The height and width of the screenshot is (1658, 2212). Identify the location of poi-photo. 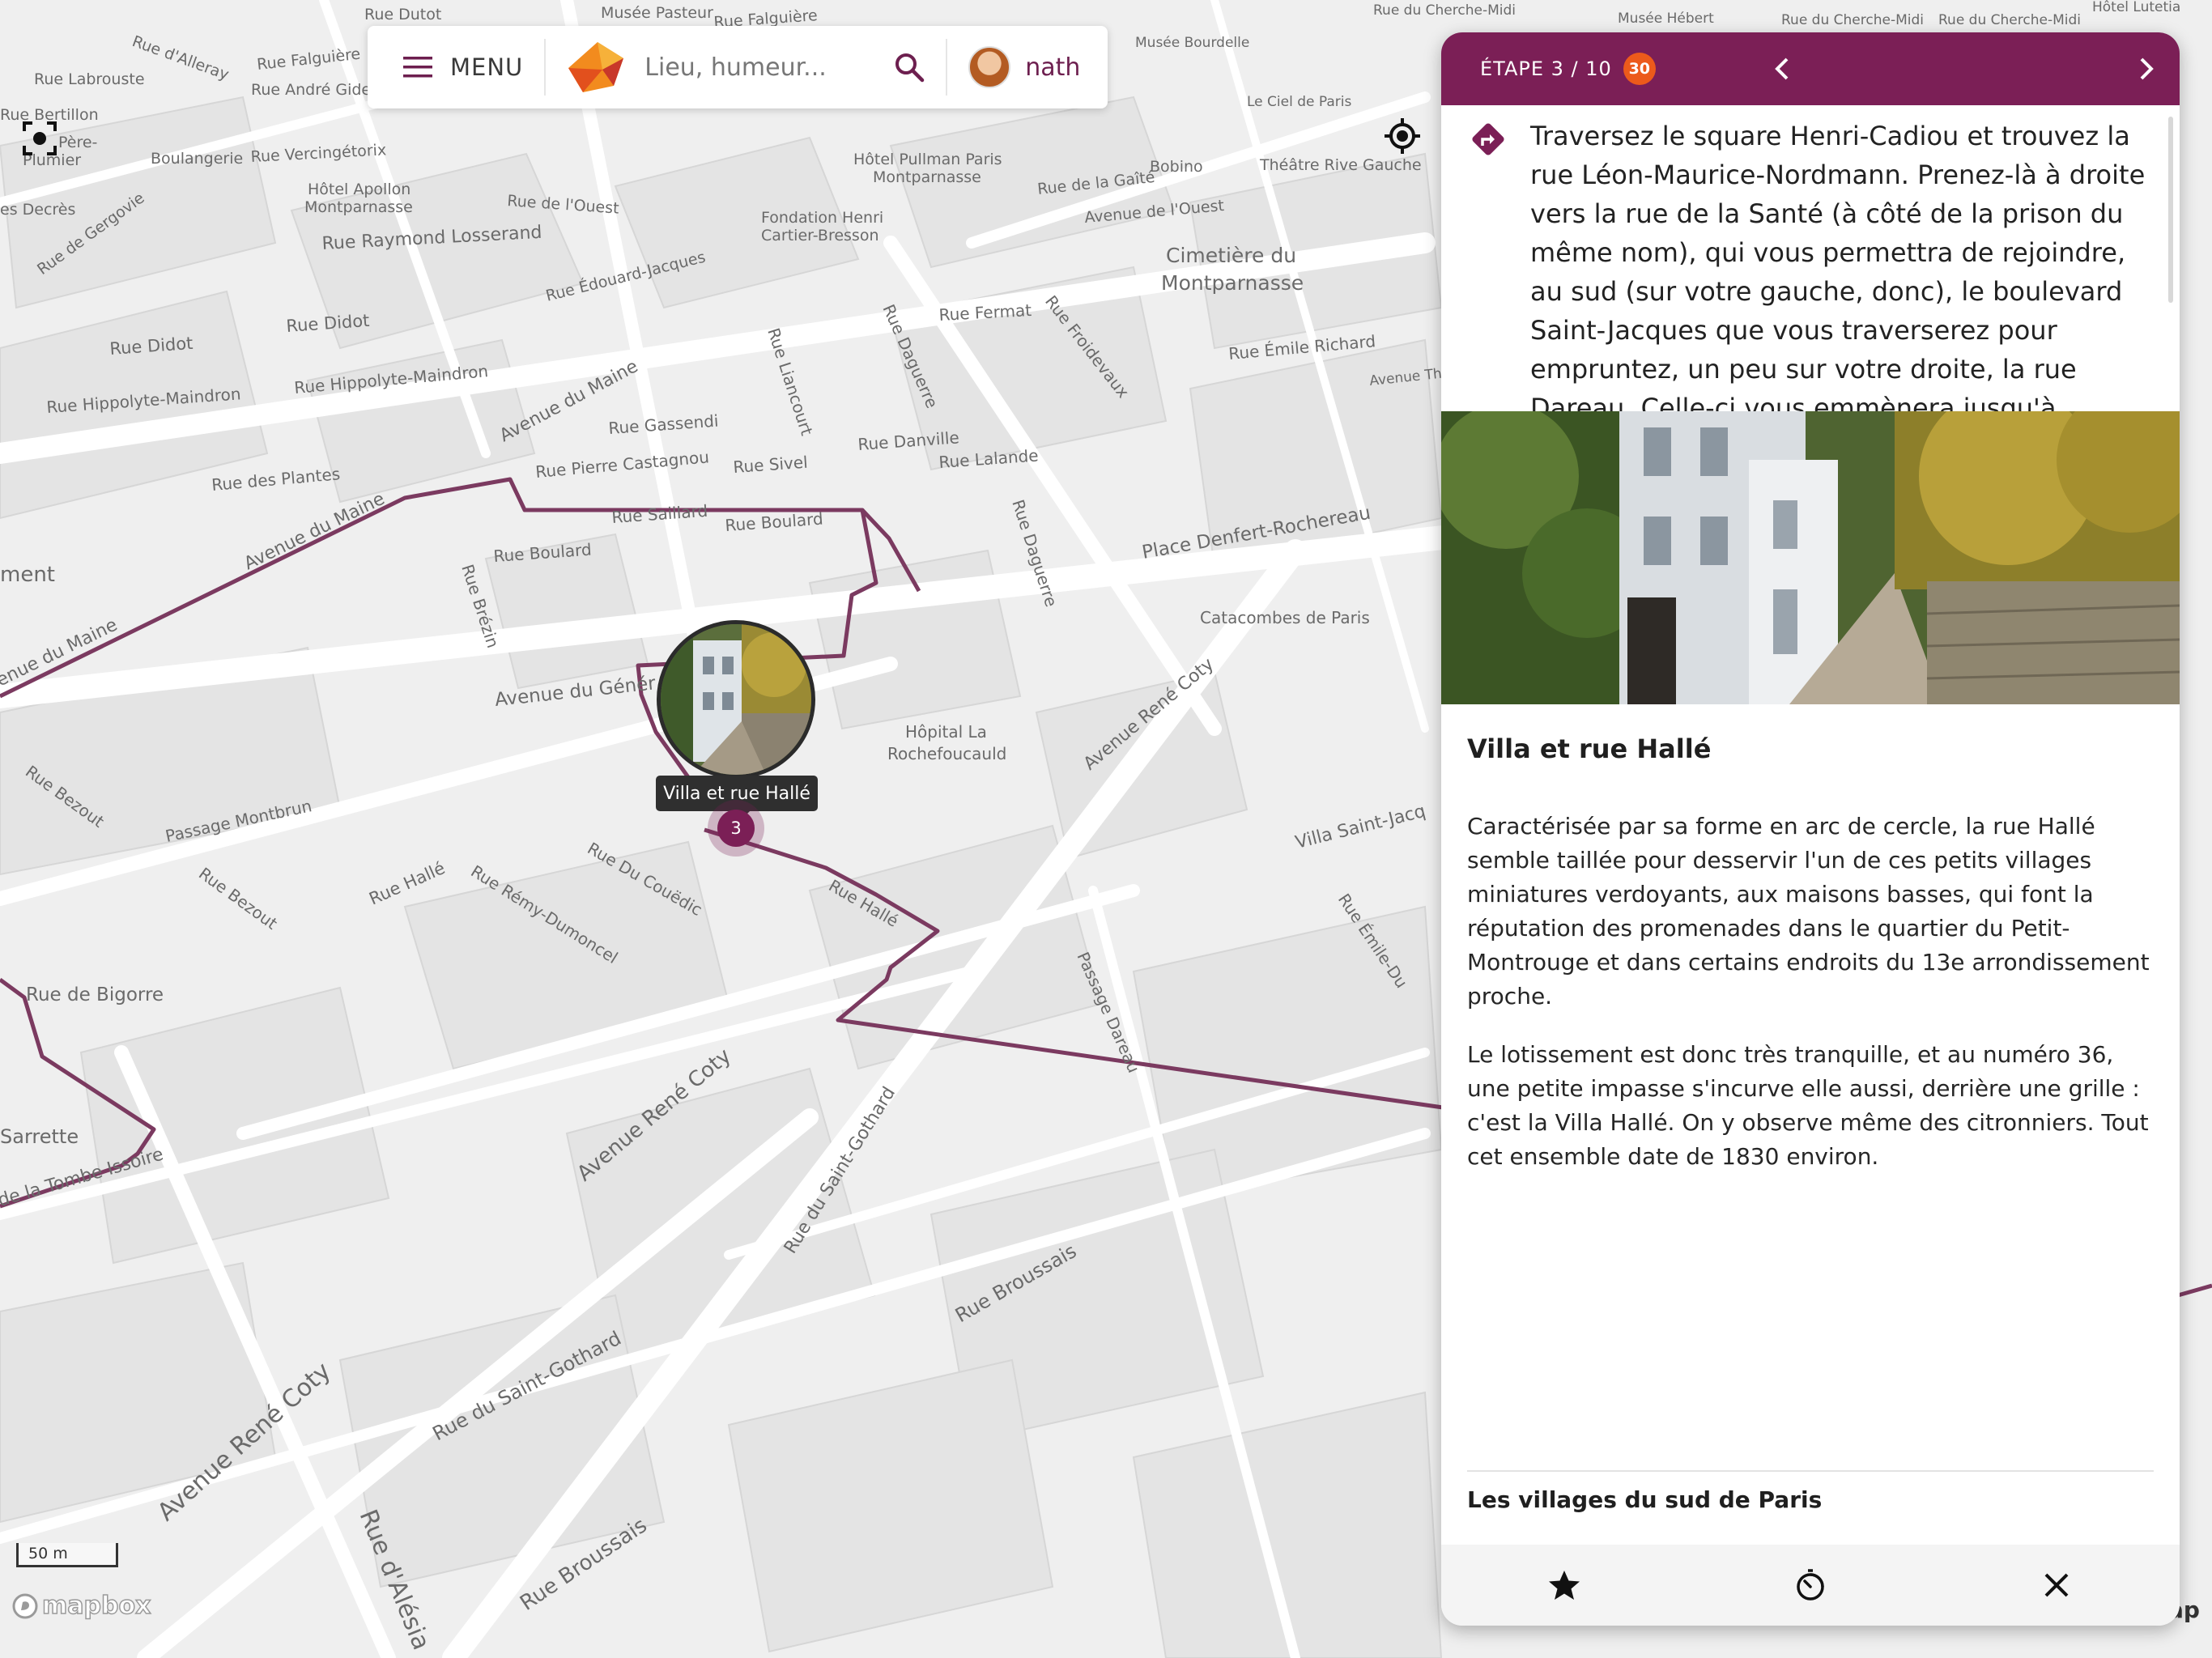
(1811, 557).